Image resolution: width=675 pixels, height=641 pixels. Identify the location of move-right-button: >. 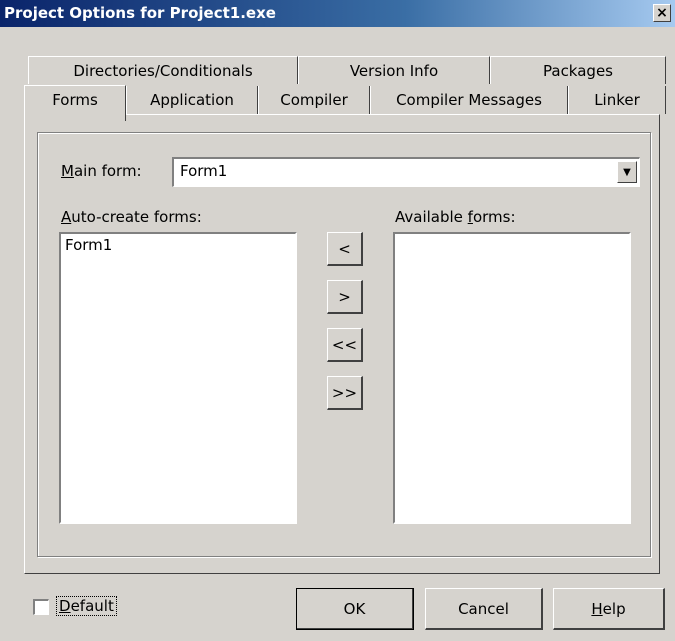
(345, 297).